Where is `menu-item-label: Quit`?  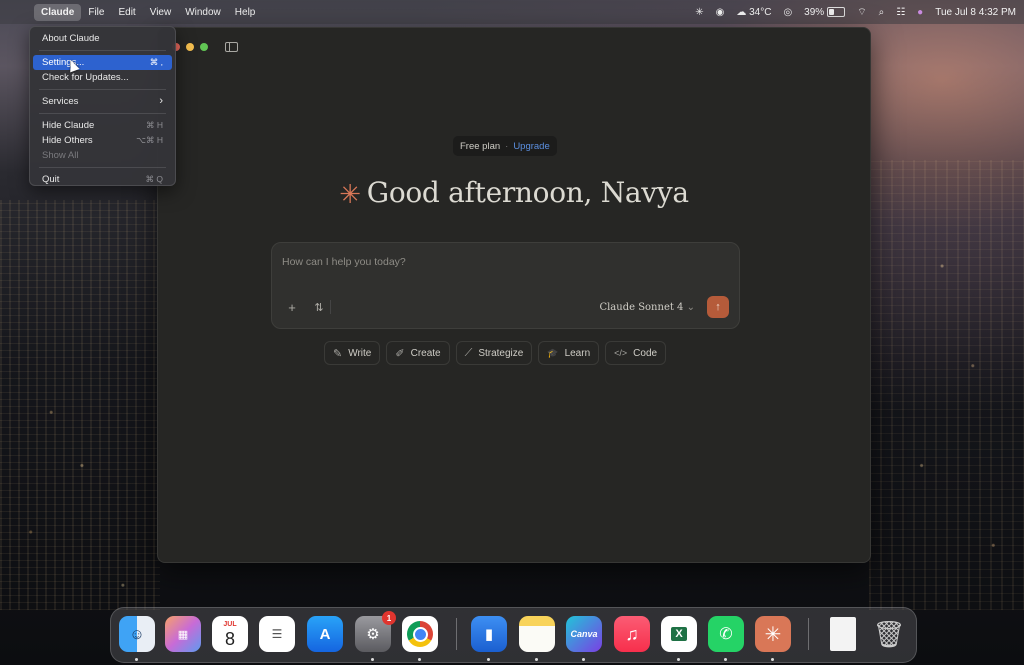
menu-item-label: Quit is located at coordinates (51, 179).